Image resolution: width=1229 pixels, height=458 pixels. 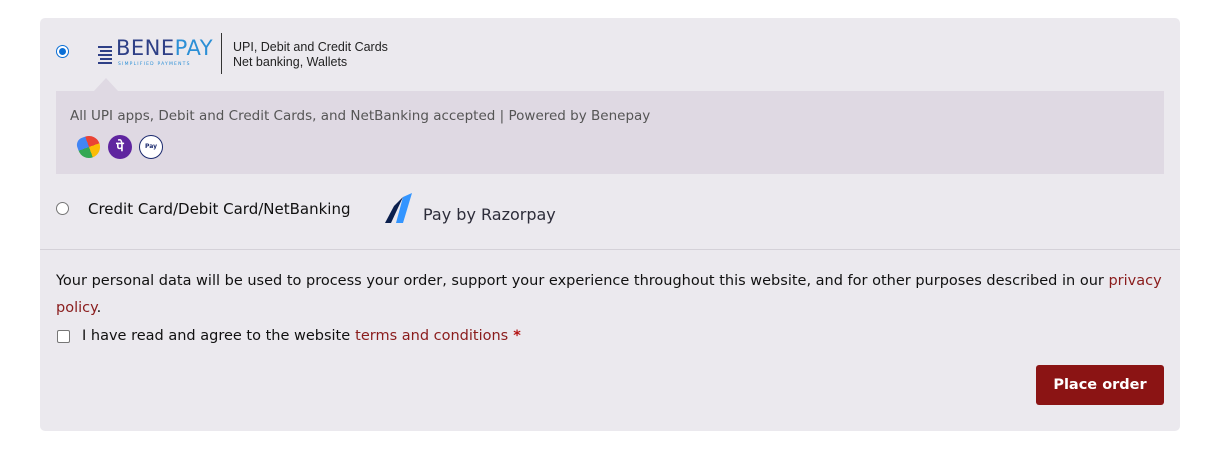 What do you see at coordinates (489, 214) in the screenshot?
I see `razorpay-logo-text: Pay by Razorpay` at bounding box center [489, 214].